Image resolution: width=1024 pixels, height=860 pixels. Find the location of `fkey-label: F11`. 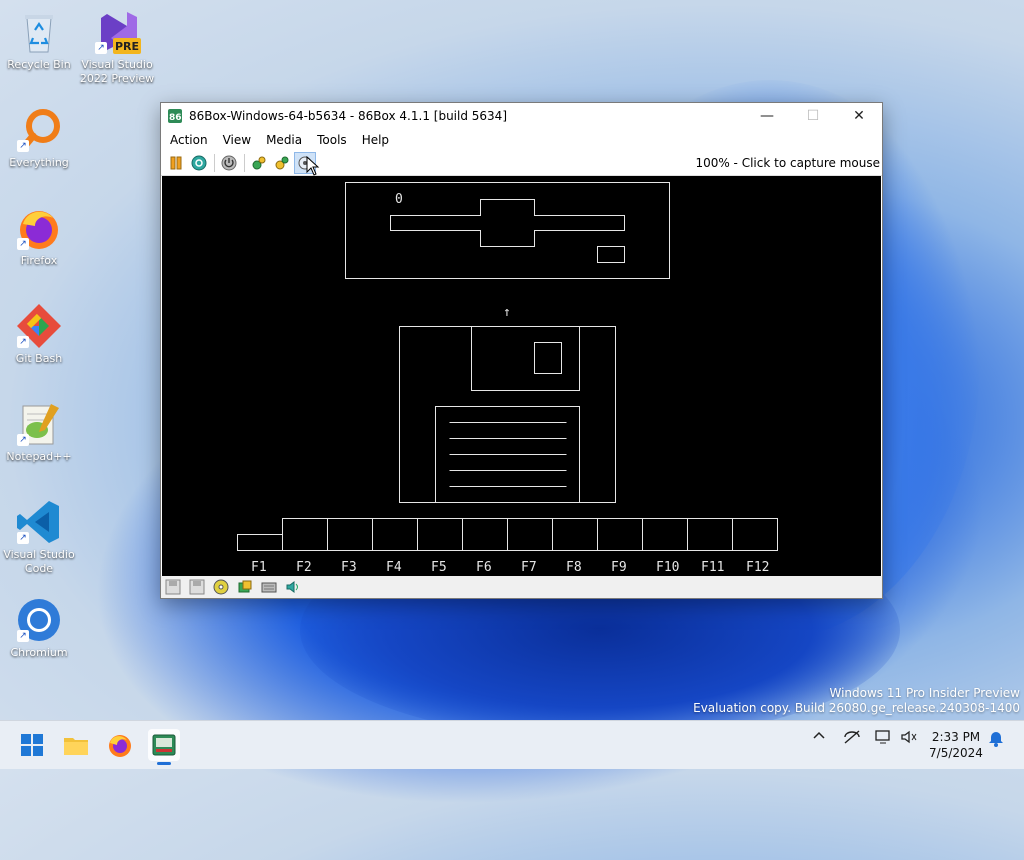

fkey-label: F11 is located at coordinates (712, 567).